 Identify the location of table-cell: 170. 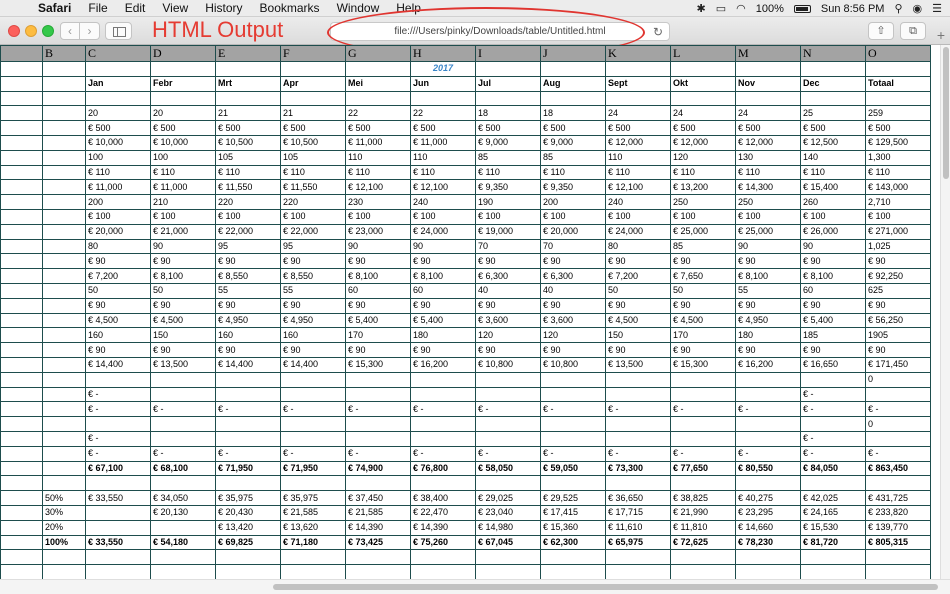
(703, 335).